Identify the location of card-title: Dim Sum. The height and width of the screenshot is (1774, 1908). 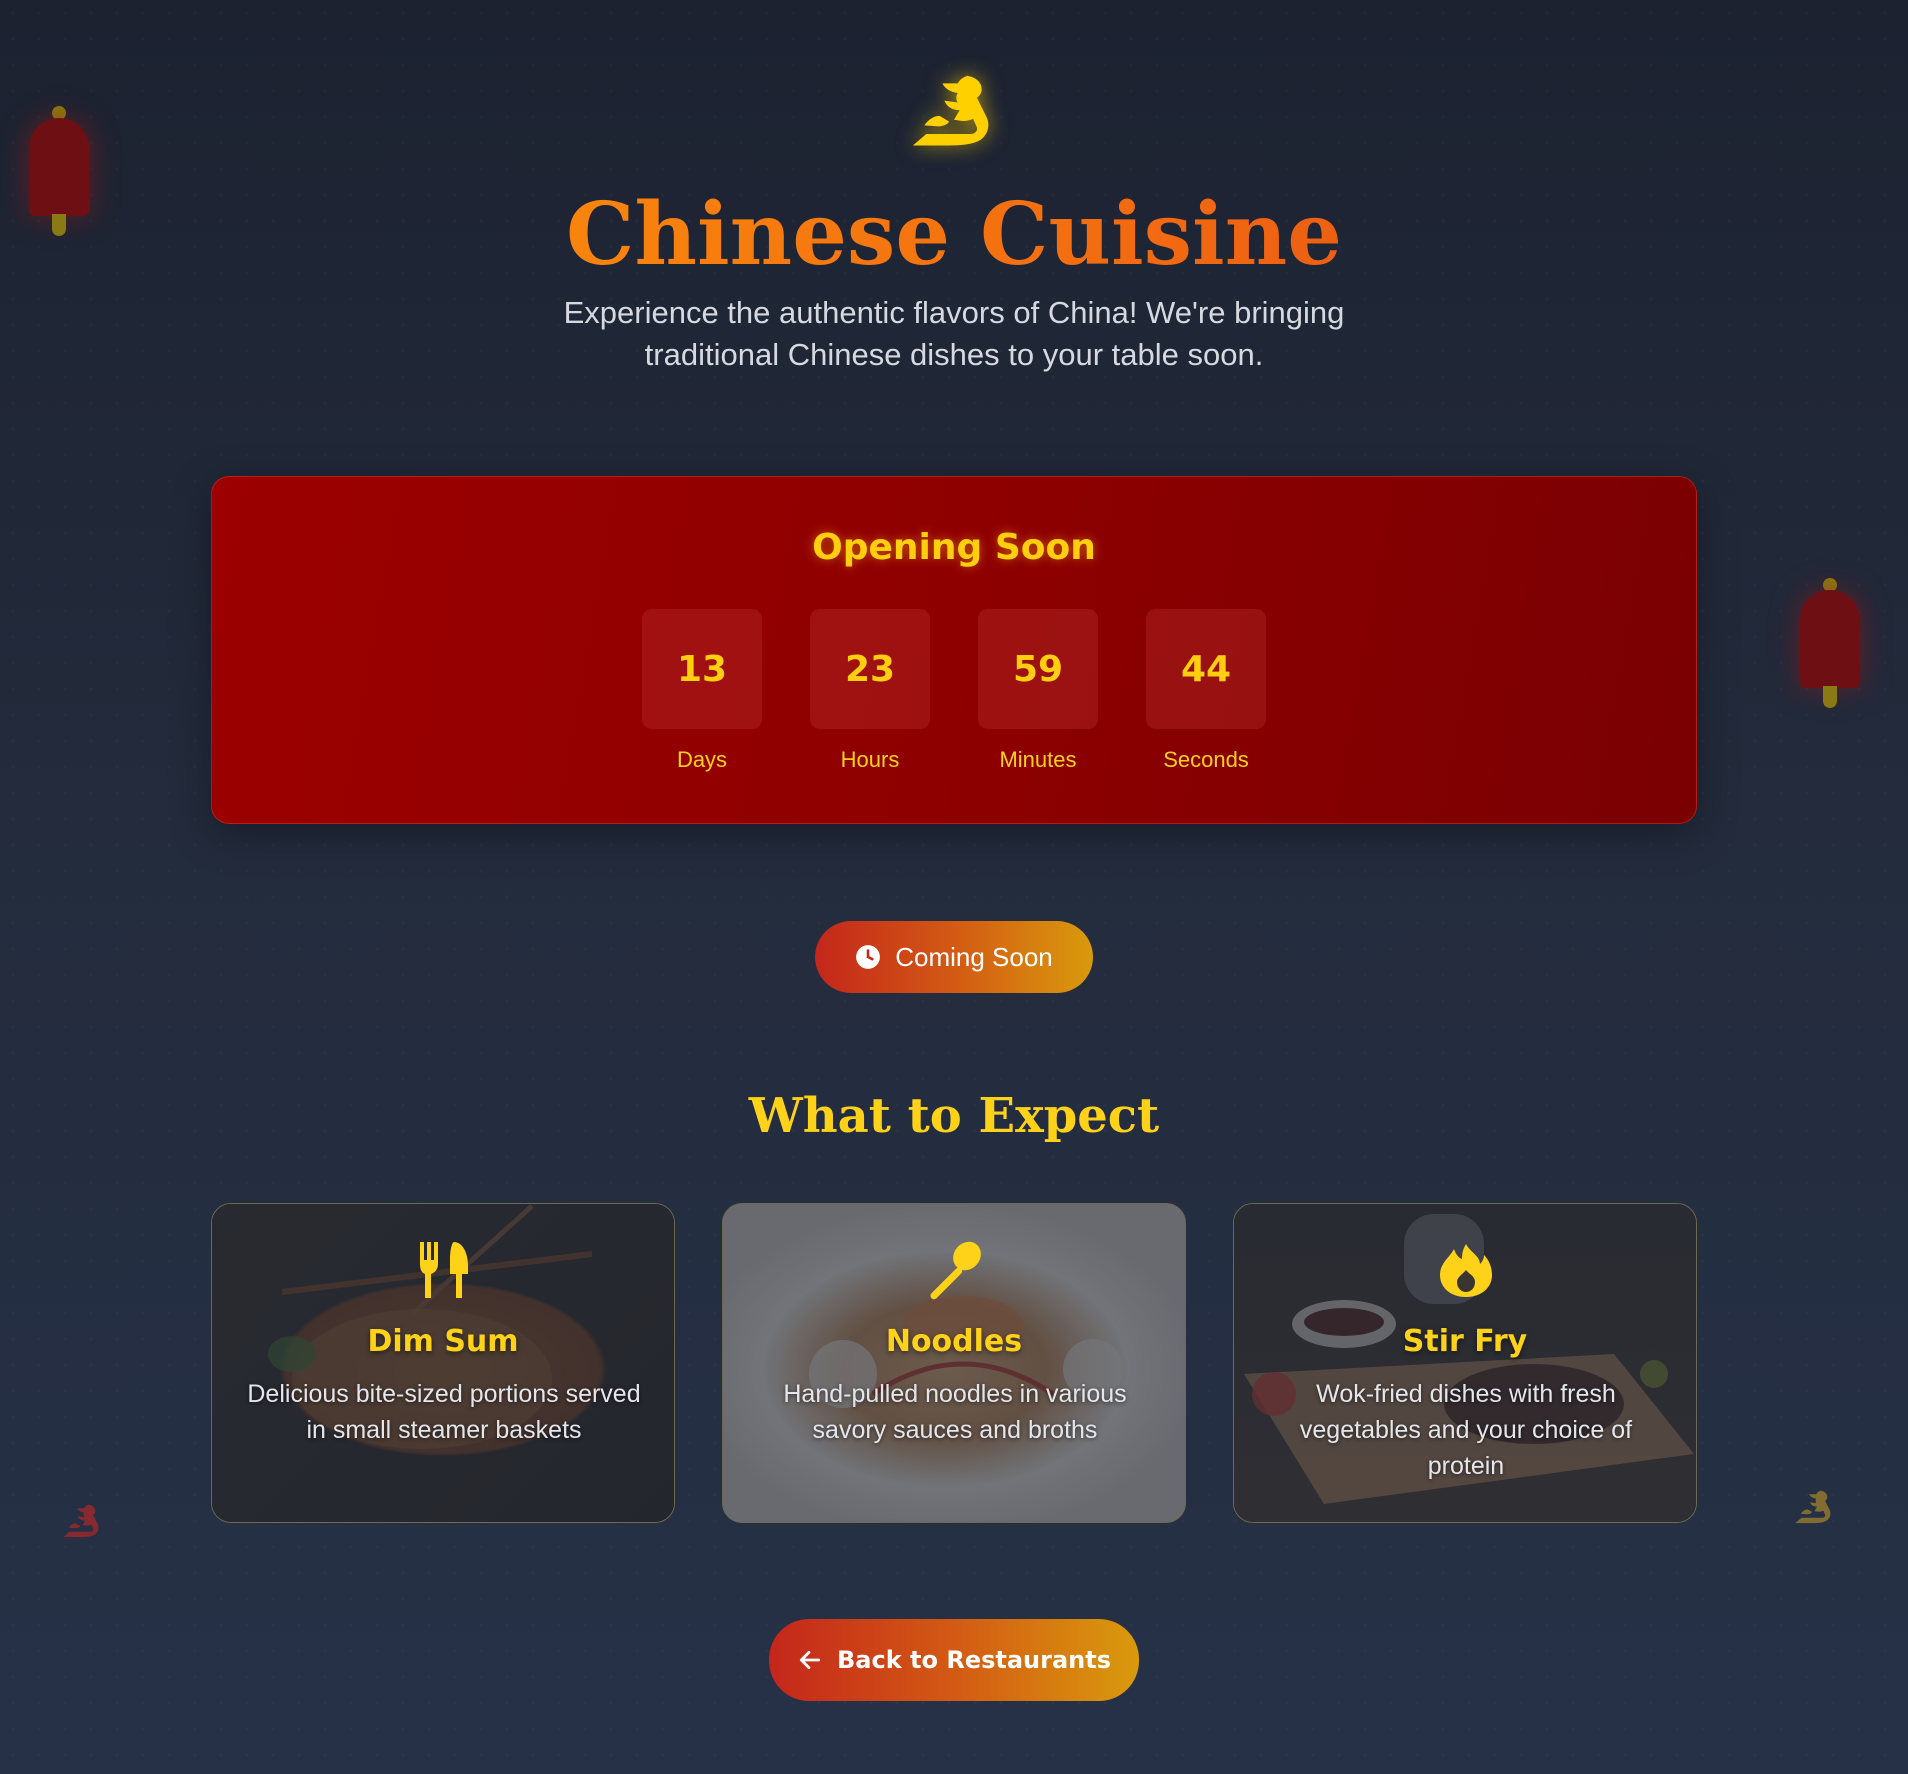
(443, 1341).